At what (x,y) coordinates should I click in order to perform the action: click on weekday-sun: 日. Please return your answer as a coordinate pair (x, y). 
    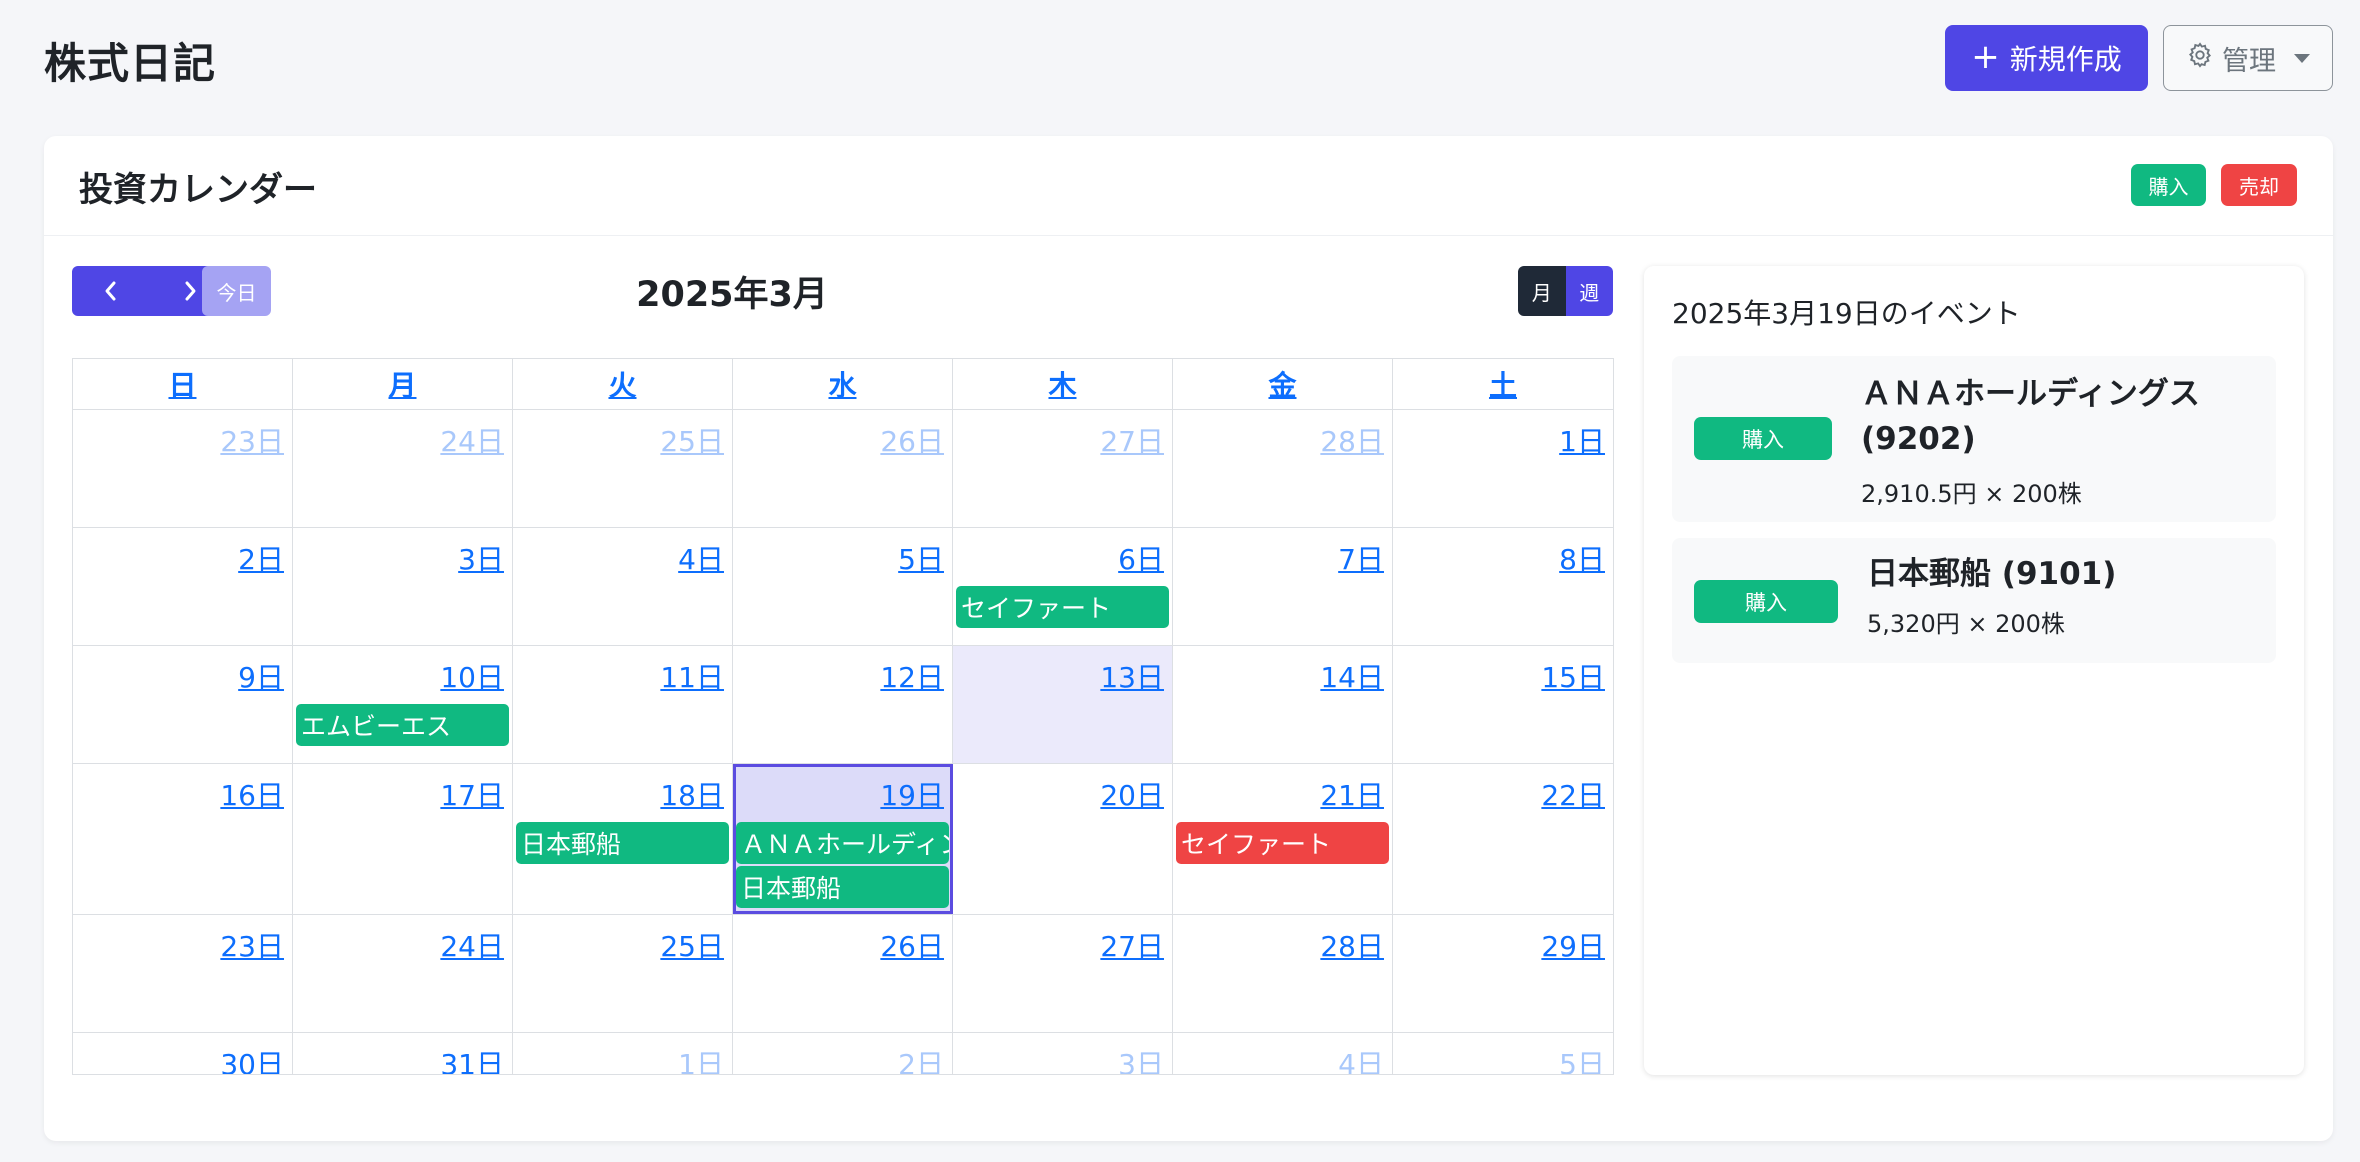
    Looking at the image, I should click on (183, 384).